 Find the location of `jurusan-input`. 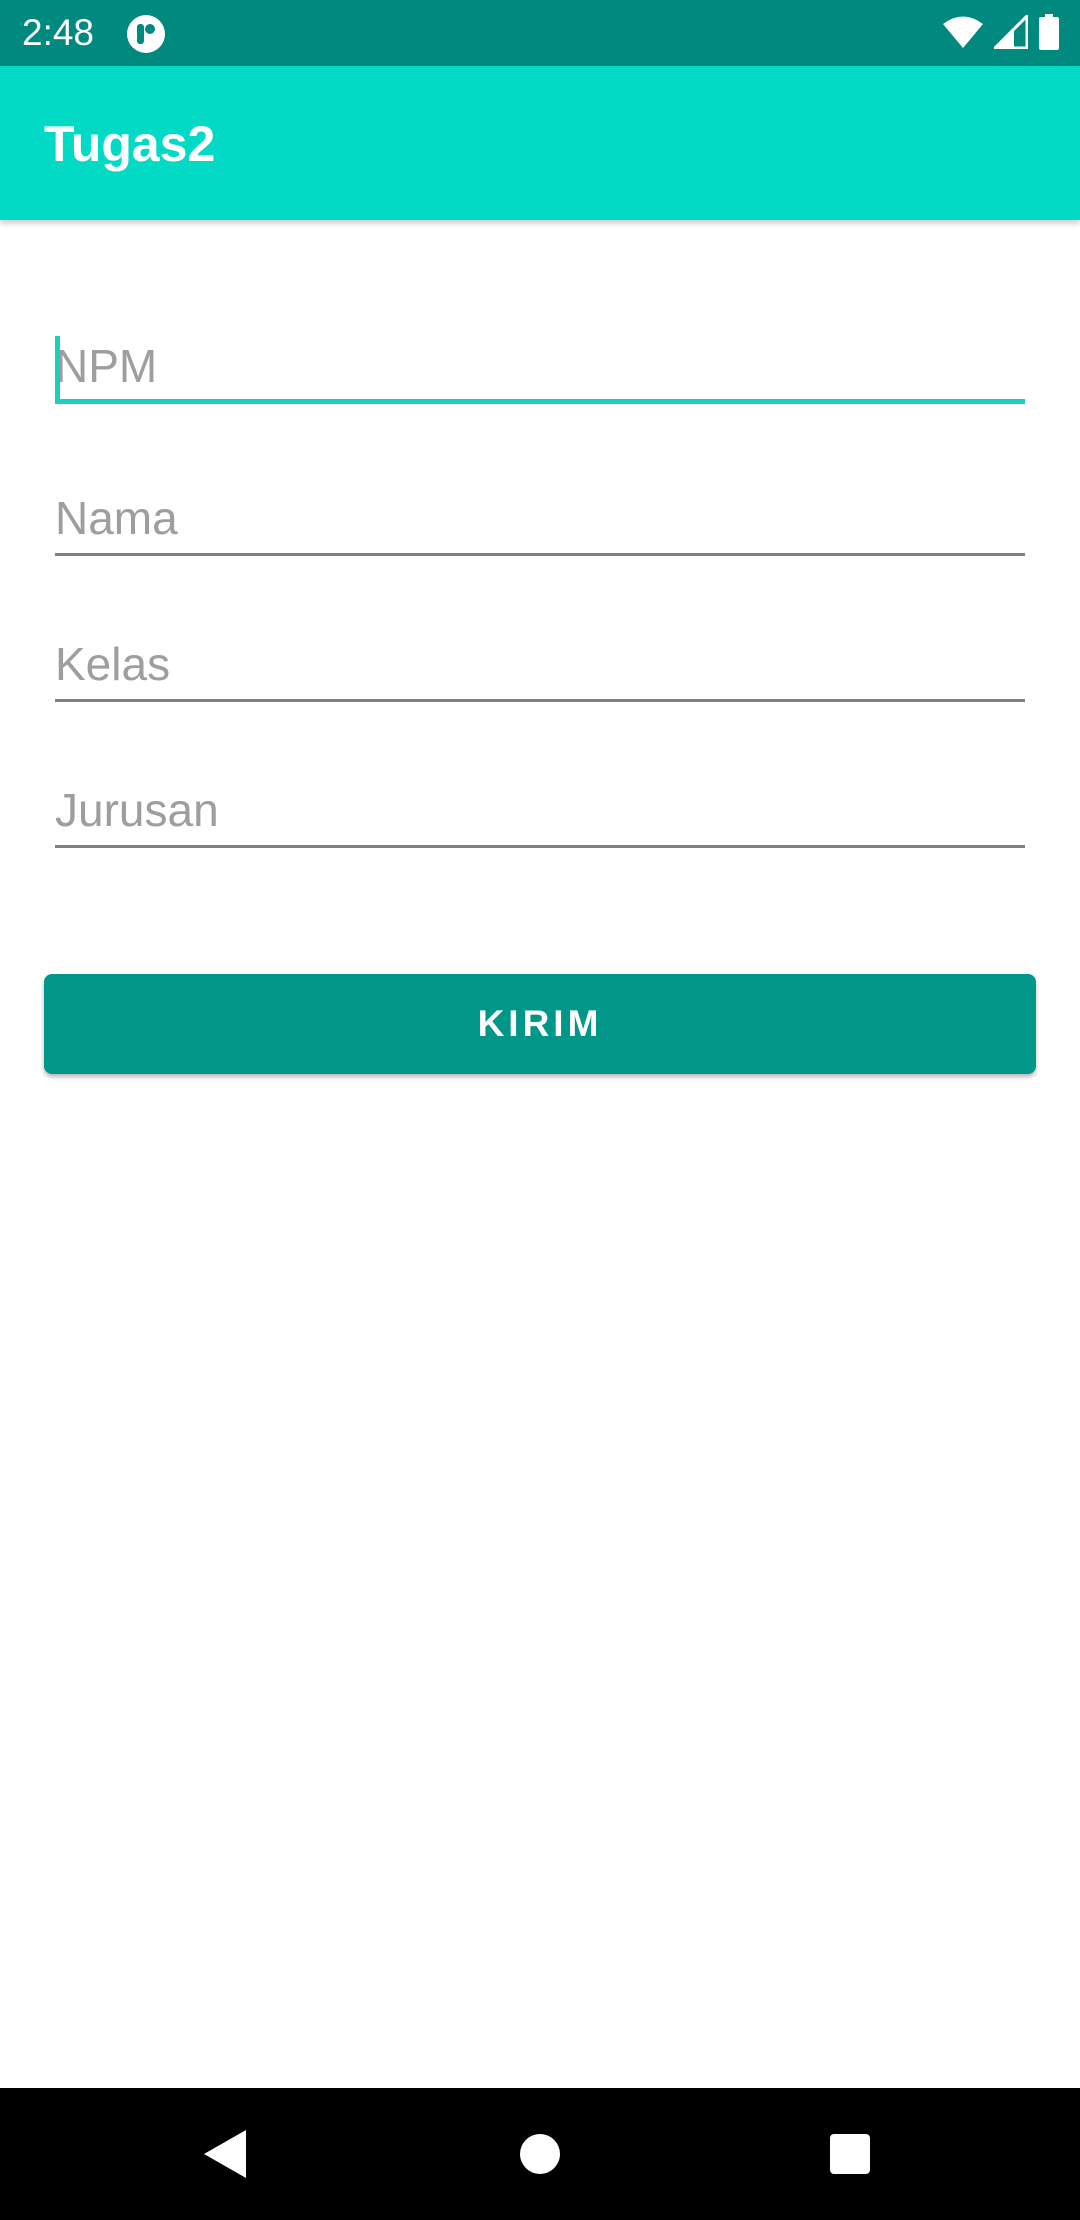

jurusan-input is located at coordinates (540, 810).